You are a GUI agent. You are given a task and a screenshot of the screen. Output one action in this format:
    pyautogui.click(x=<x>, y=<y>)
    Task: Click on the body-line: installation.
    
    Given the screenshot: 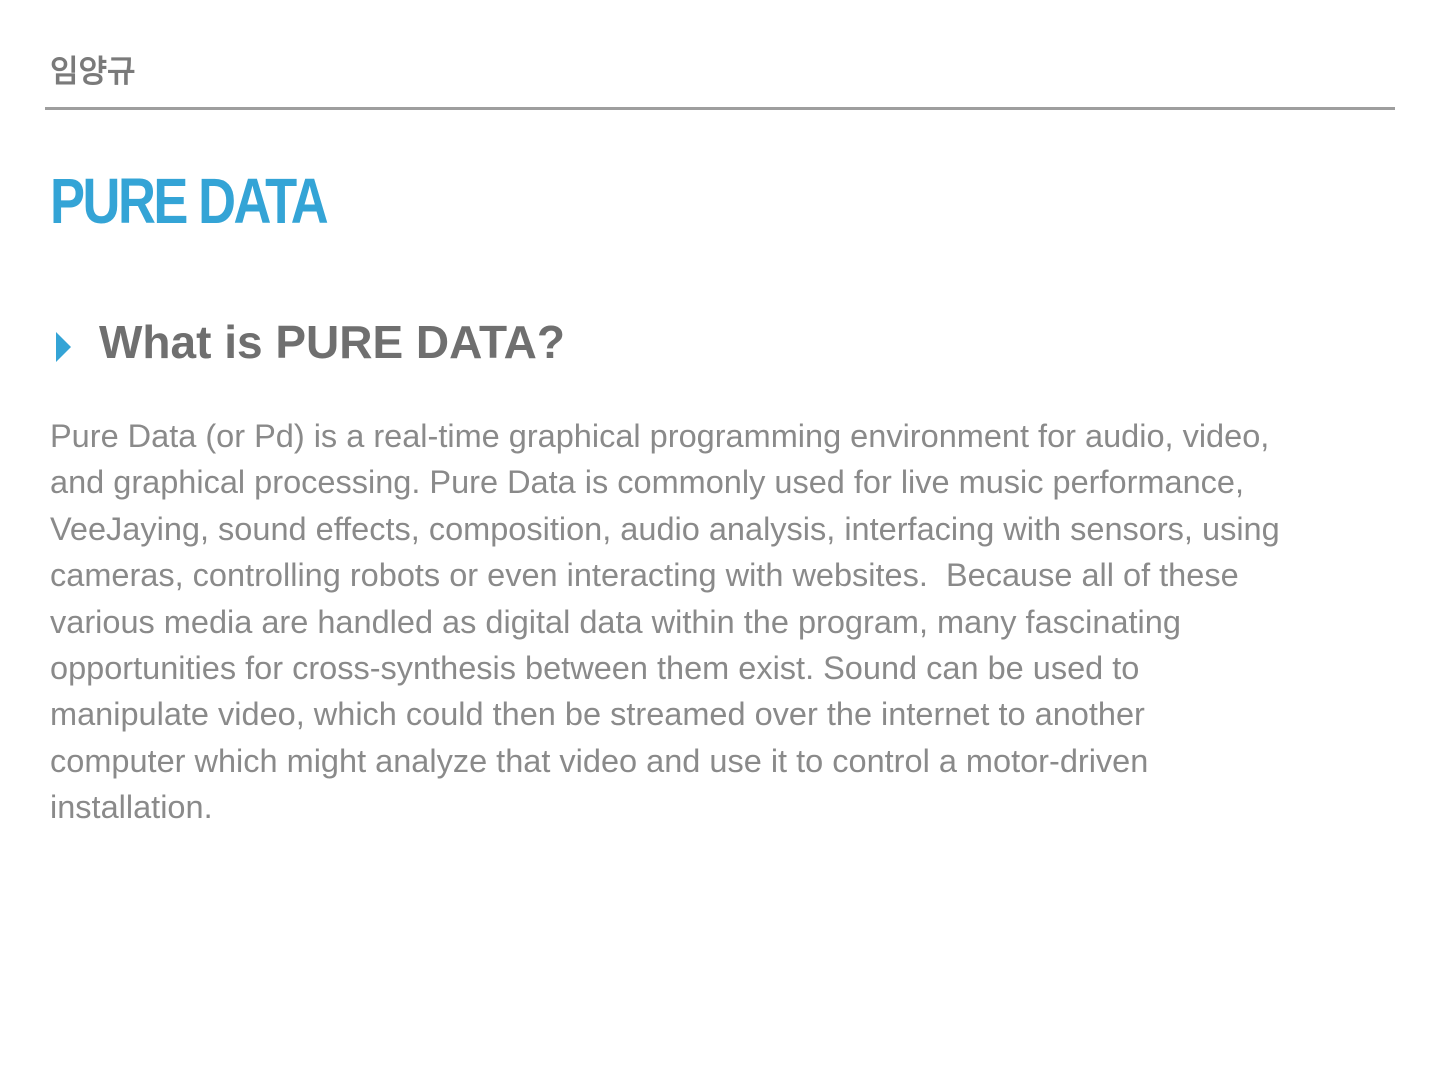 What is the action you would take?
    pyautogui.click(x=131, y=807)
    